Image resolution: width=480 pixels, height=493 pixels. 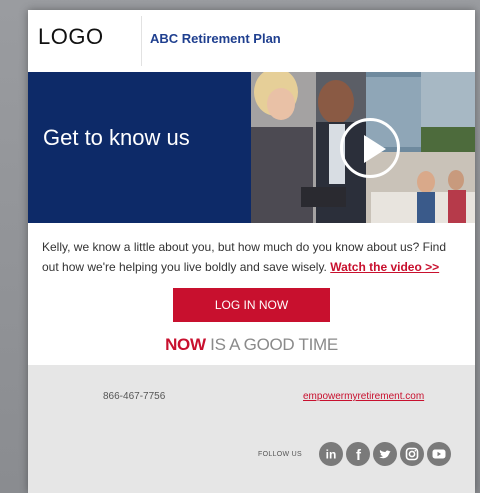 I want to click on follow-us-label: FOLLOW US, so click(x=280, y=454).